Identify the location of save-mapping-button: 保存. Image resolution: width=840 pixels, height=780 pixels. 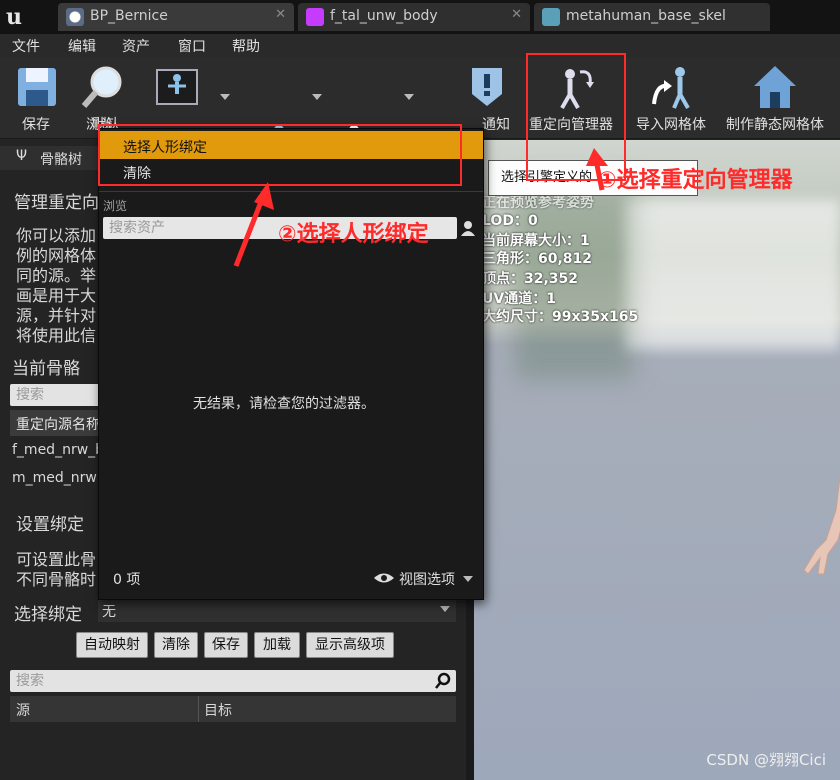
(226, 645).